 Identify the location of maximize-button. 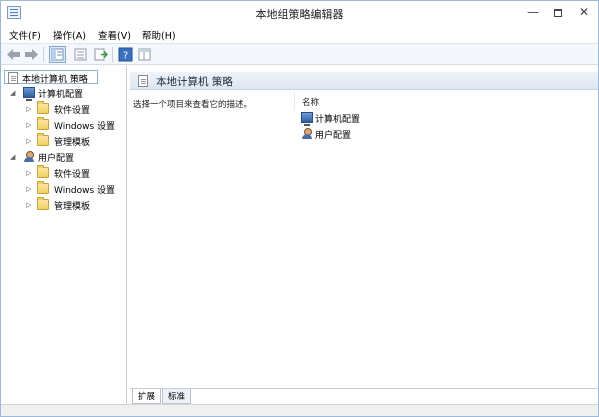
(558, 12).